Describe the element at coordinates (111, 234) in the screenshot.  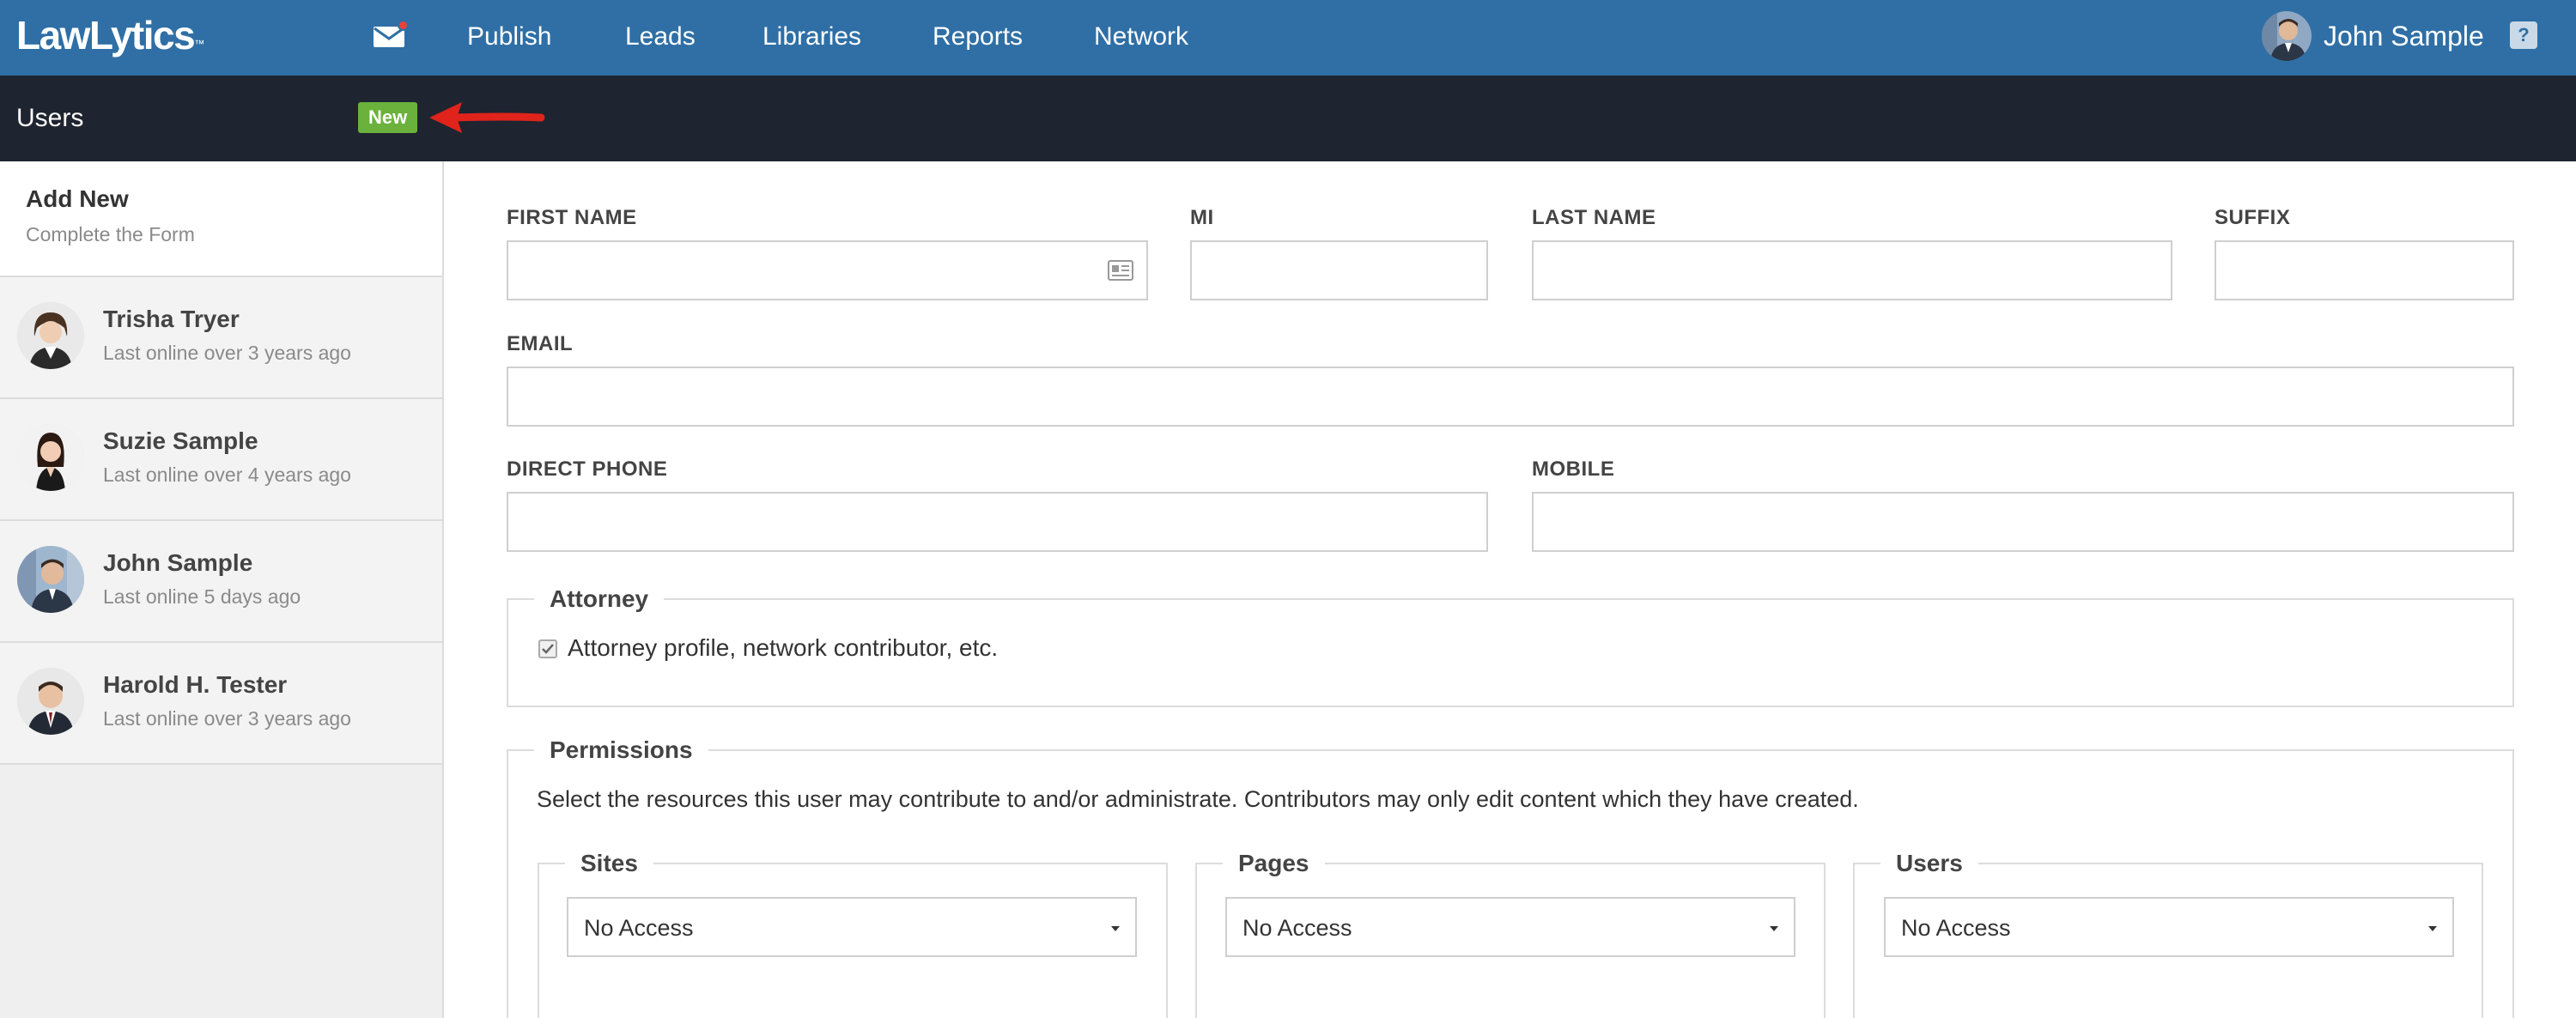
I see `add-new-subtitle: Complete the Form` at that location.